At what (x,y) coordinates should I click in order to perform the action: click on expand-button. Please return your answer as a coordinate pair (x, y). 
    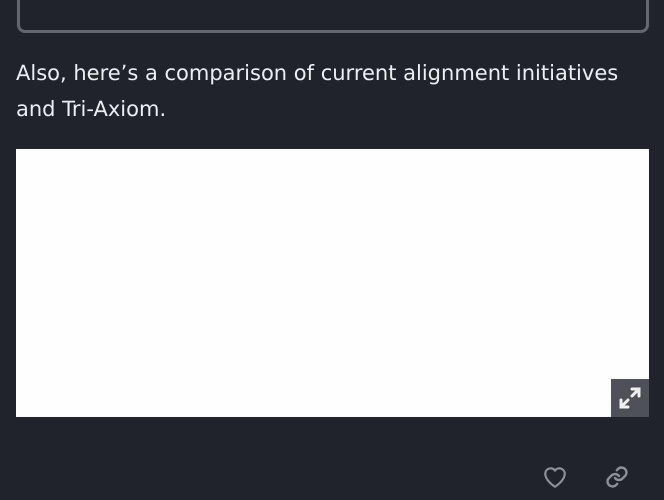
    Looking at the image, I should click on (630, 398).